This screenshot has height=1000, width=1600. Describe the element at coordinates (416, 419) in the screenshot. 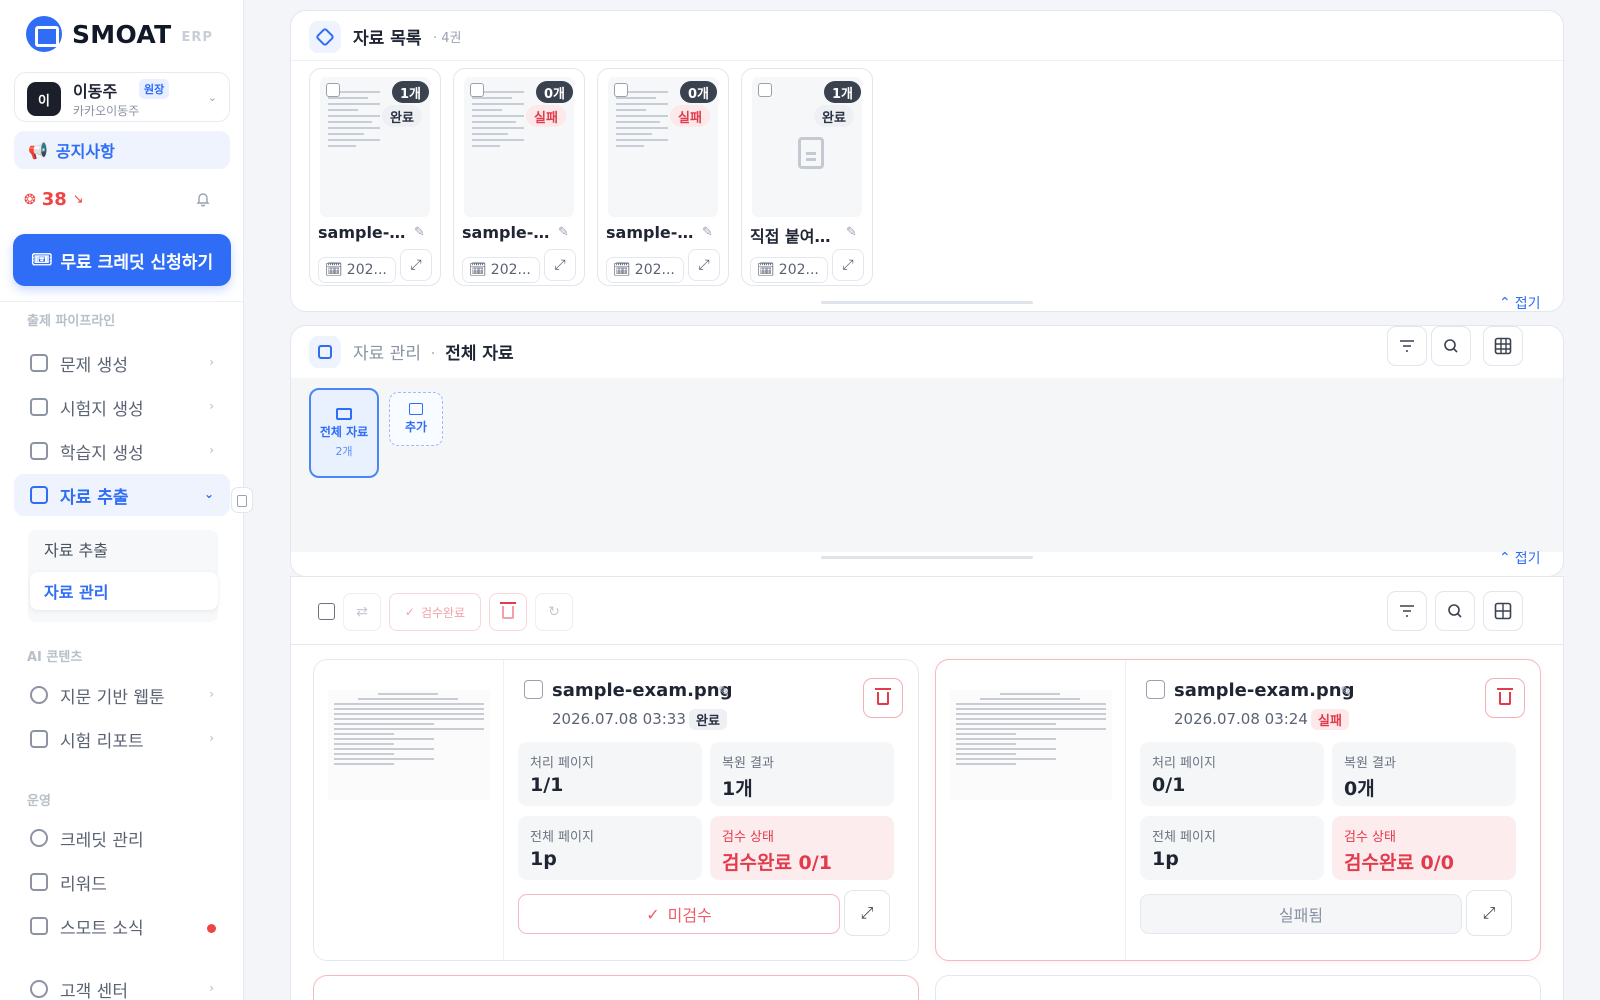

I see `add-folder-button: 추가` at that location.